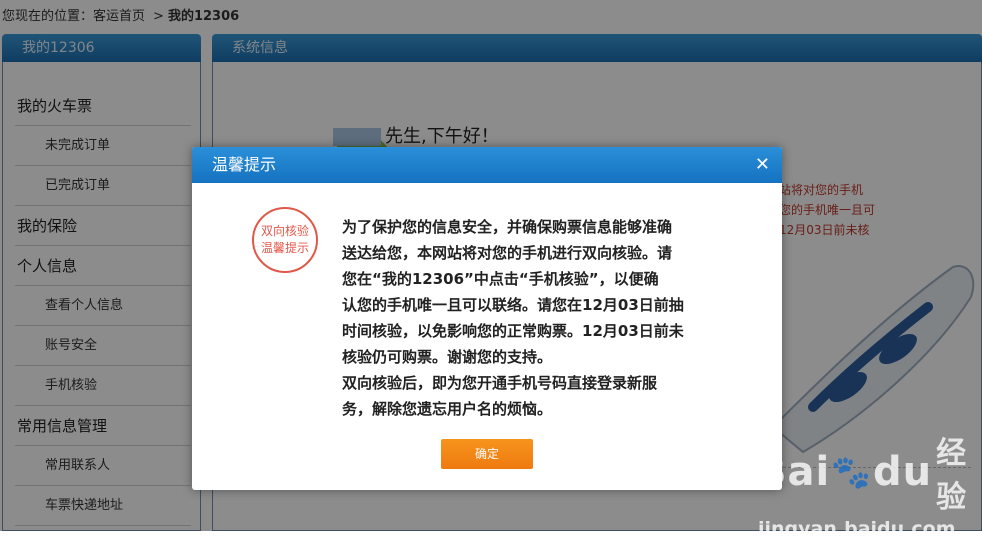  I want to click on message-line: 为了保护您的信息安全，并确保购票信息能够准确, so click(507, 227).